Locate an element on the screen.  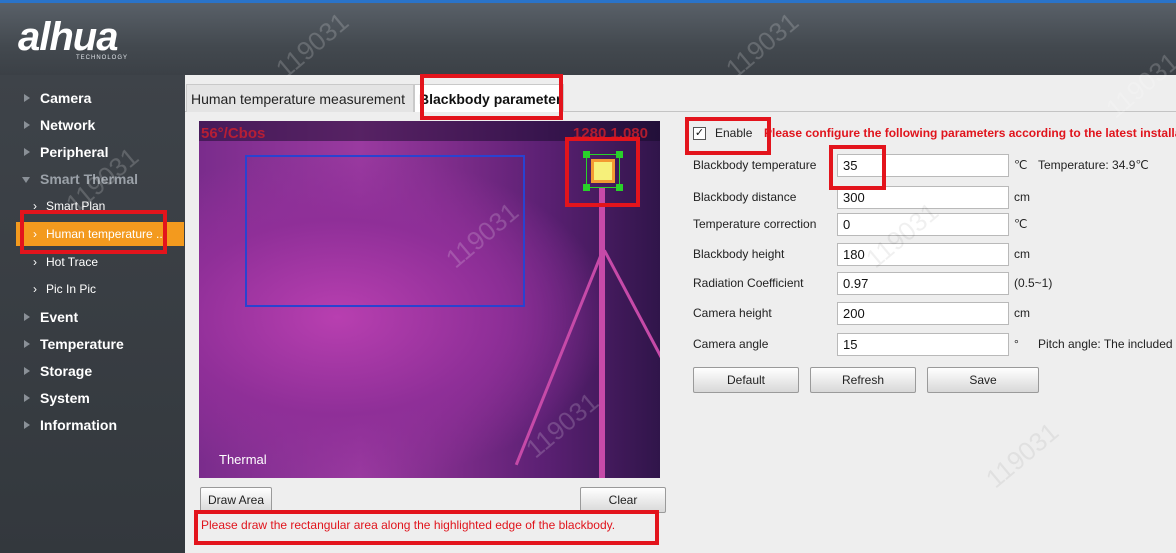
sidebar-item-temperature: Temperature is located at coordinates (92, 344).